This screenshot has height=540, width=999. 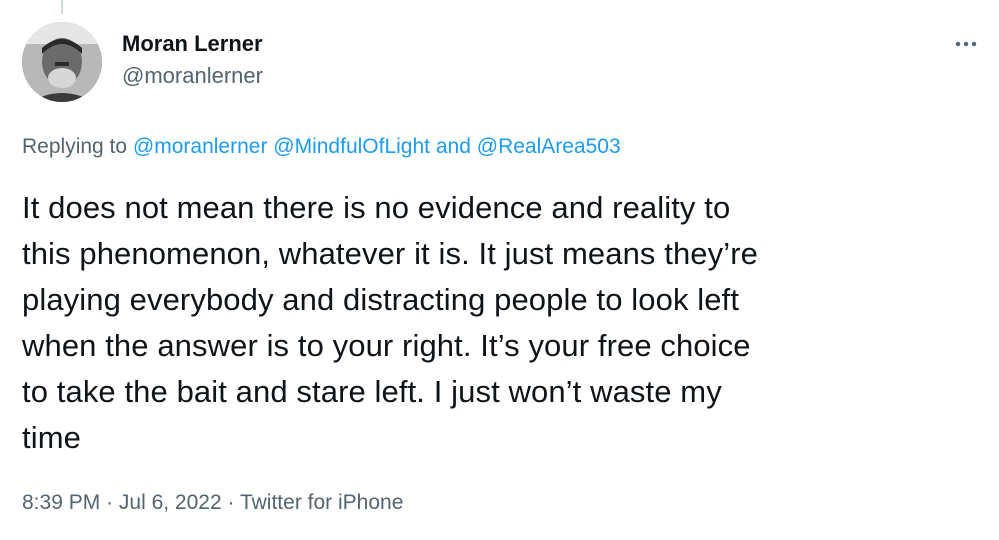 I want to click on avatar, so click(x=62, y=62).